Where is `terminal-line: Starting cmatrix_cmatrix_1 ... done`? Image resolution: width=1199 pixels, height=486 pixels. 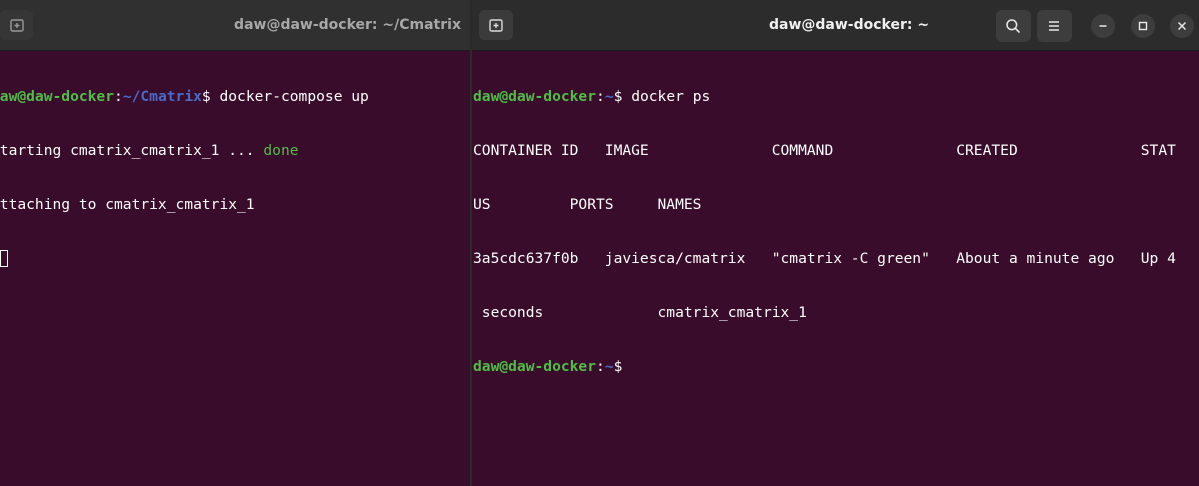 terminal-line: Starting cmatrix_cmatrix_1 ... done is located at coordinates (235, 151).